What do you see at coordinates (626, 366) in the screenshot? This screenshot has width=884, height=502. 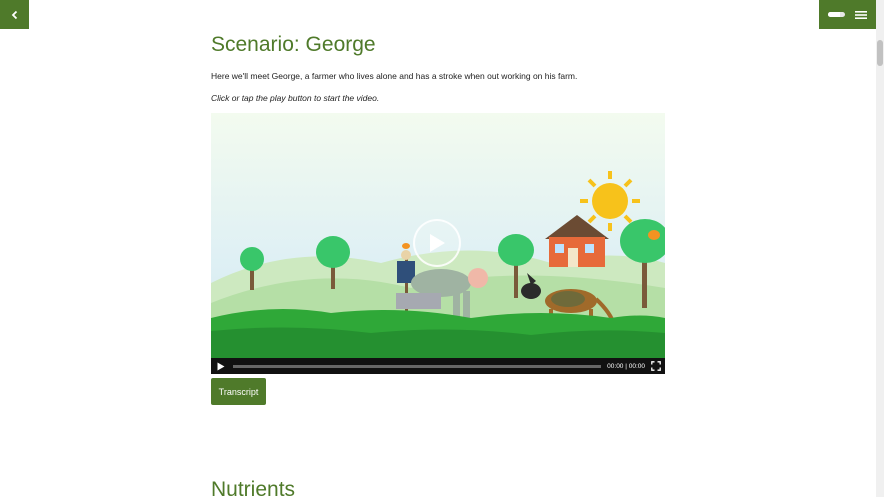 I see `time-display: 00:00 | 00:00` at bounding box center [626, 366].